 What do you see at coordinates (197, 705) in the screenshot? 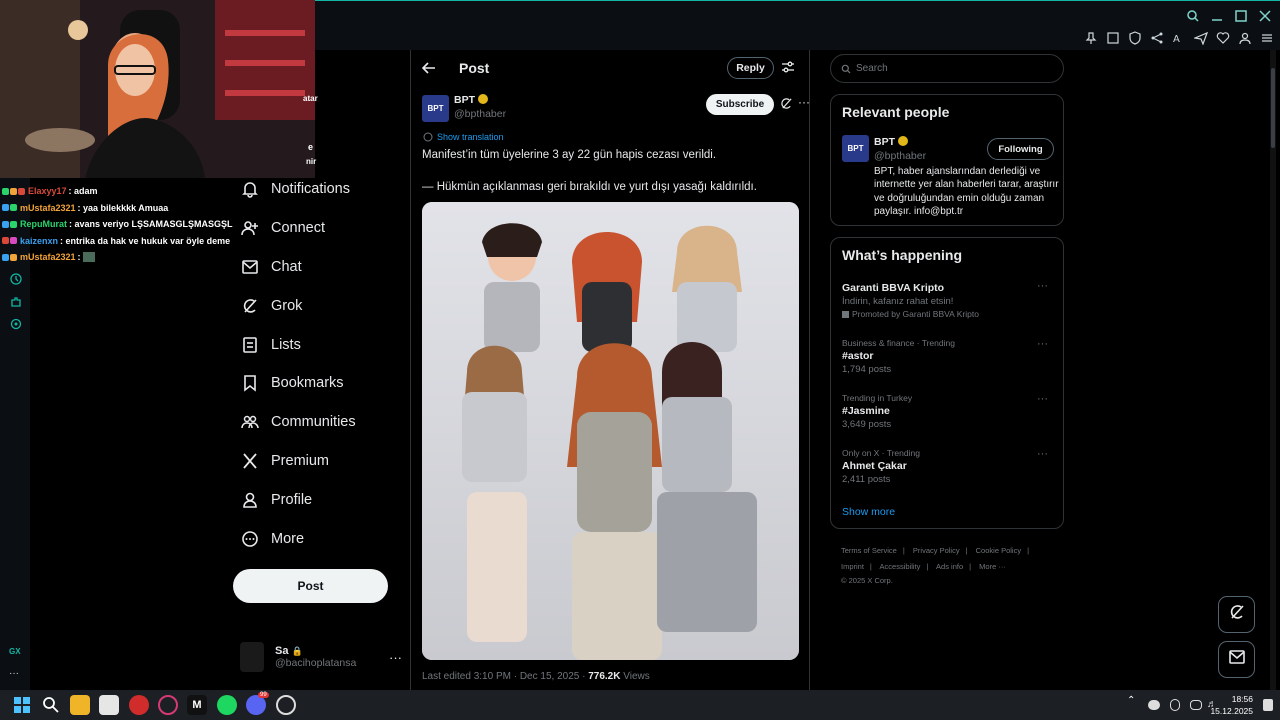
I see `app-m-icon: M` at bounding box center [197, 705].